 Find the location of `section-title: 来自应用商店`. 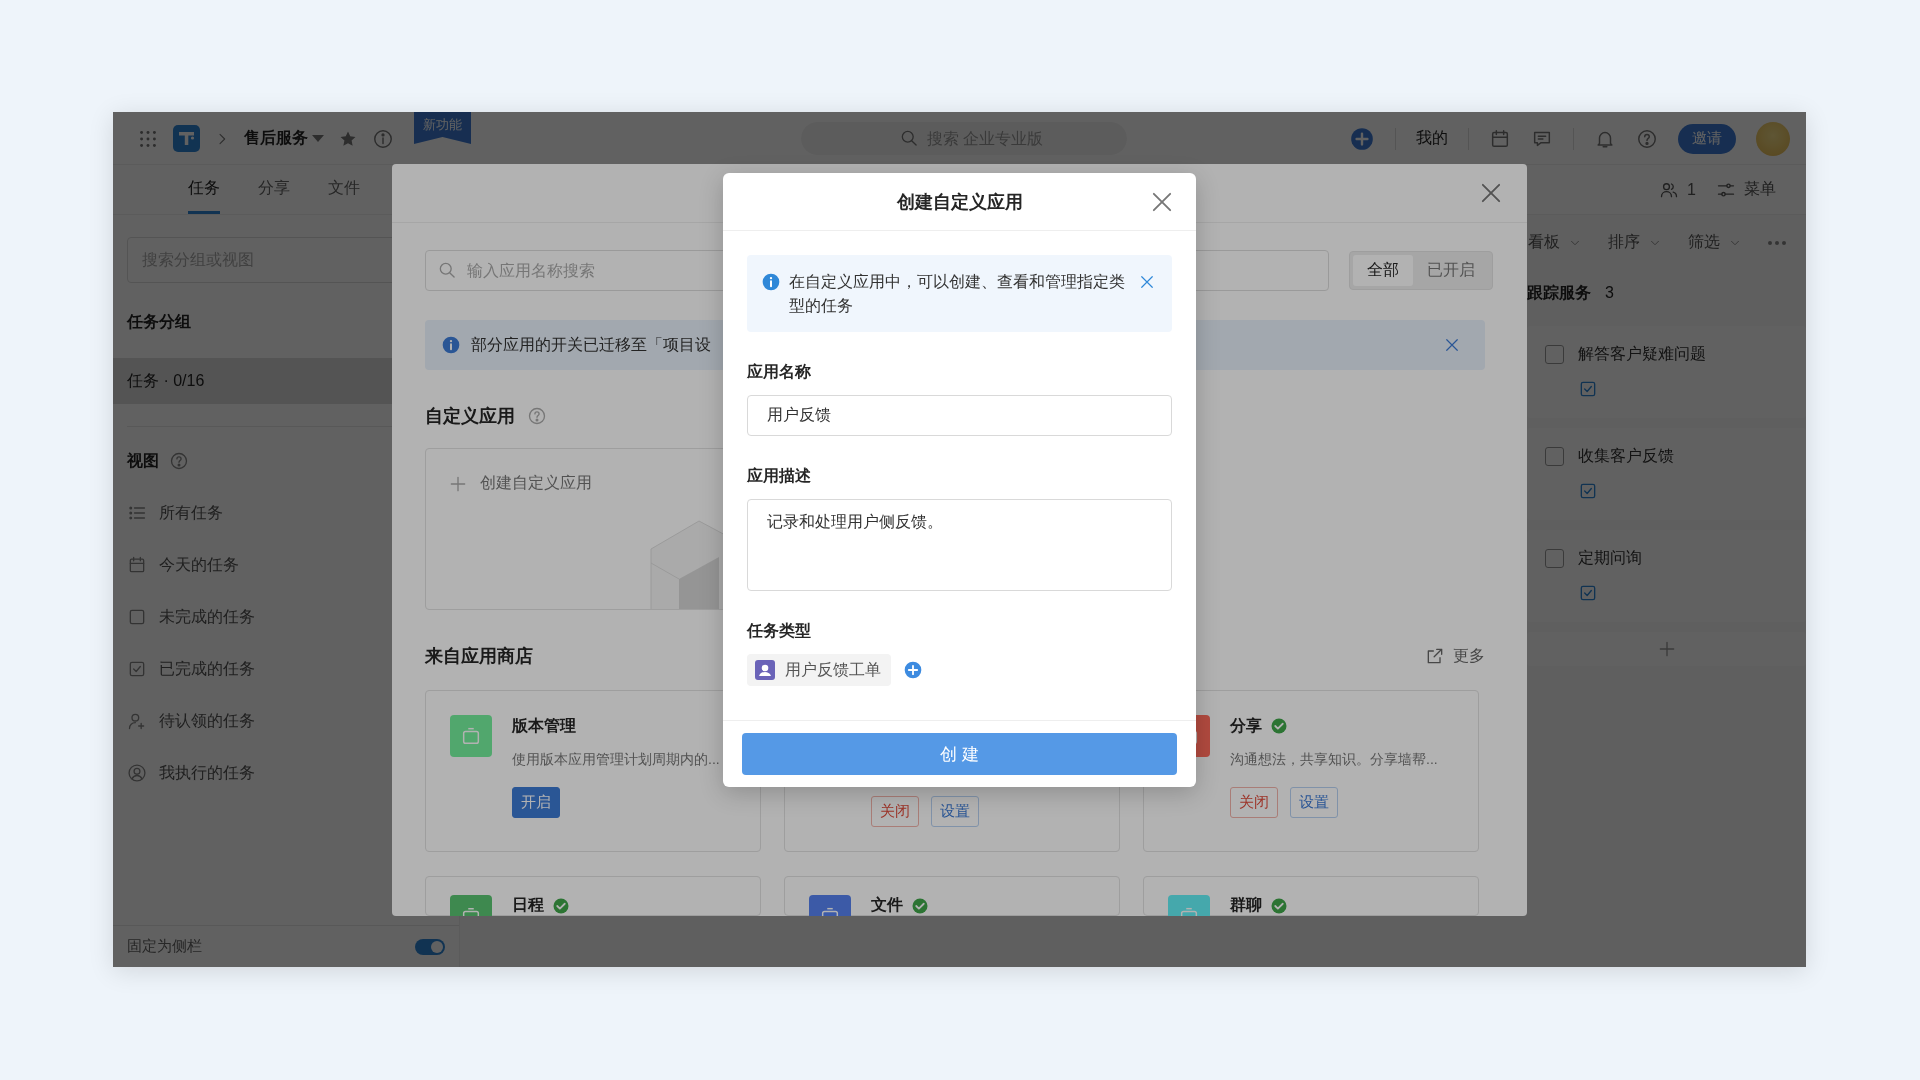

section-title: 来自应用商店 is located at coordinates (479, 656).